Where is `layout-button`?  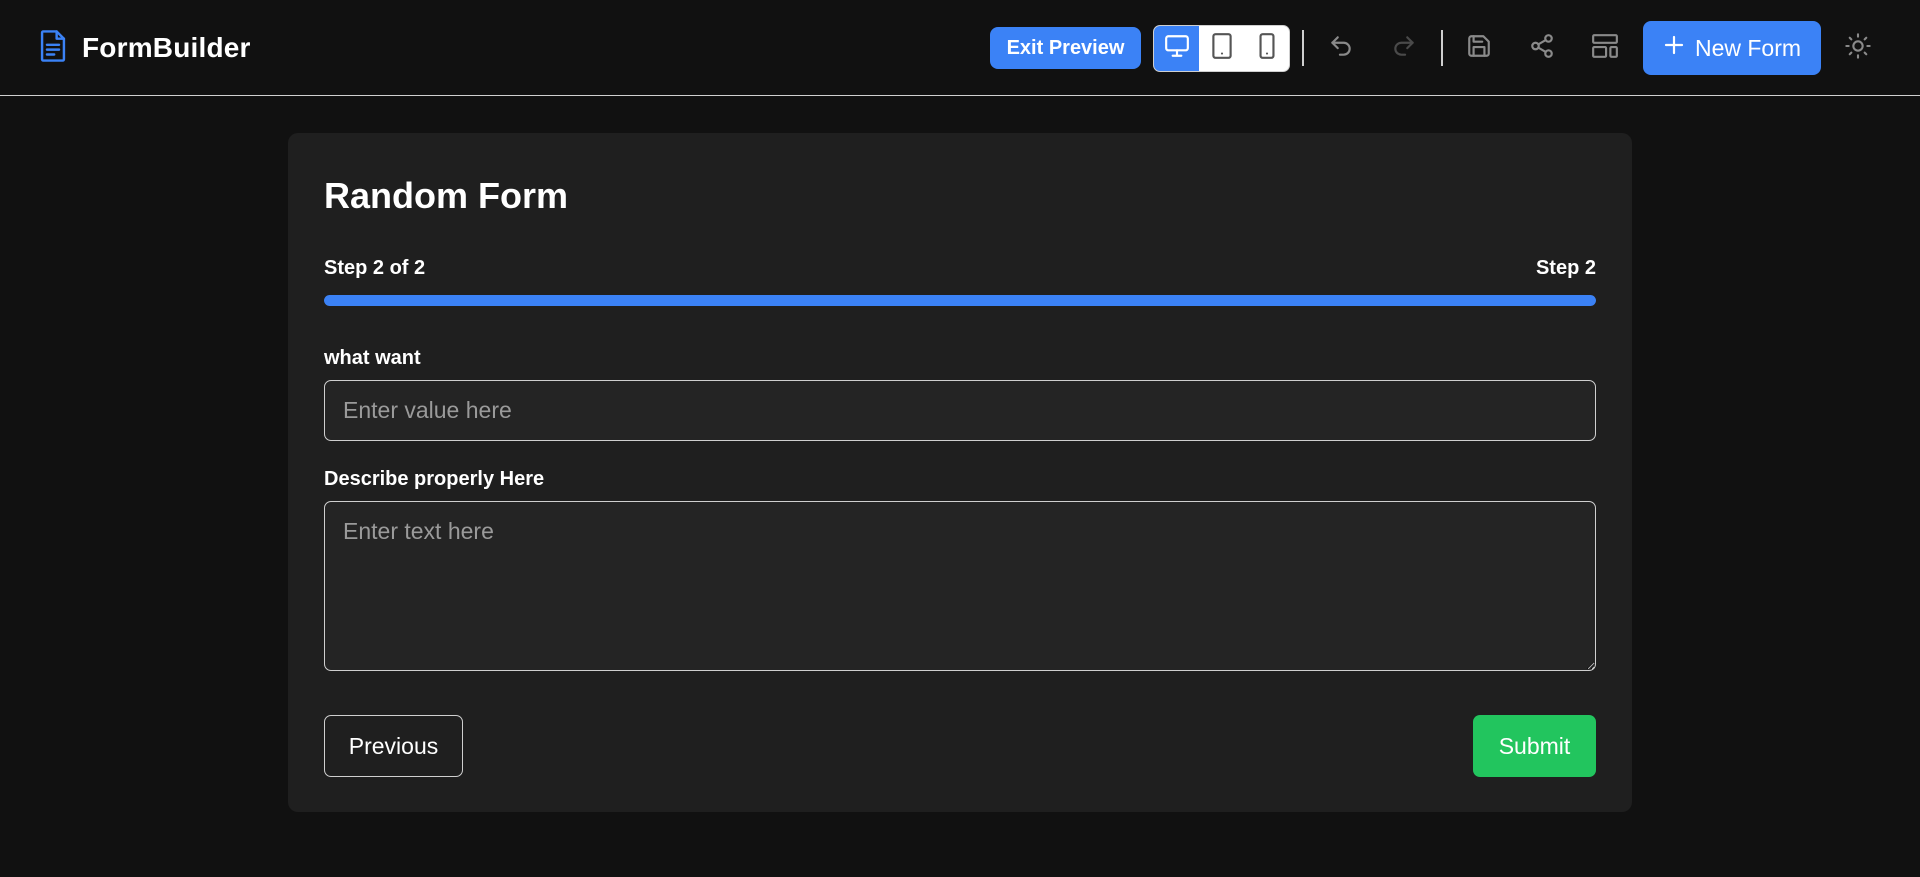 layout-button is located at coordinates (1605, 48).